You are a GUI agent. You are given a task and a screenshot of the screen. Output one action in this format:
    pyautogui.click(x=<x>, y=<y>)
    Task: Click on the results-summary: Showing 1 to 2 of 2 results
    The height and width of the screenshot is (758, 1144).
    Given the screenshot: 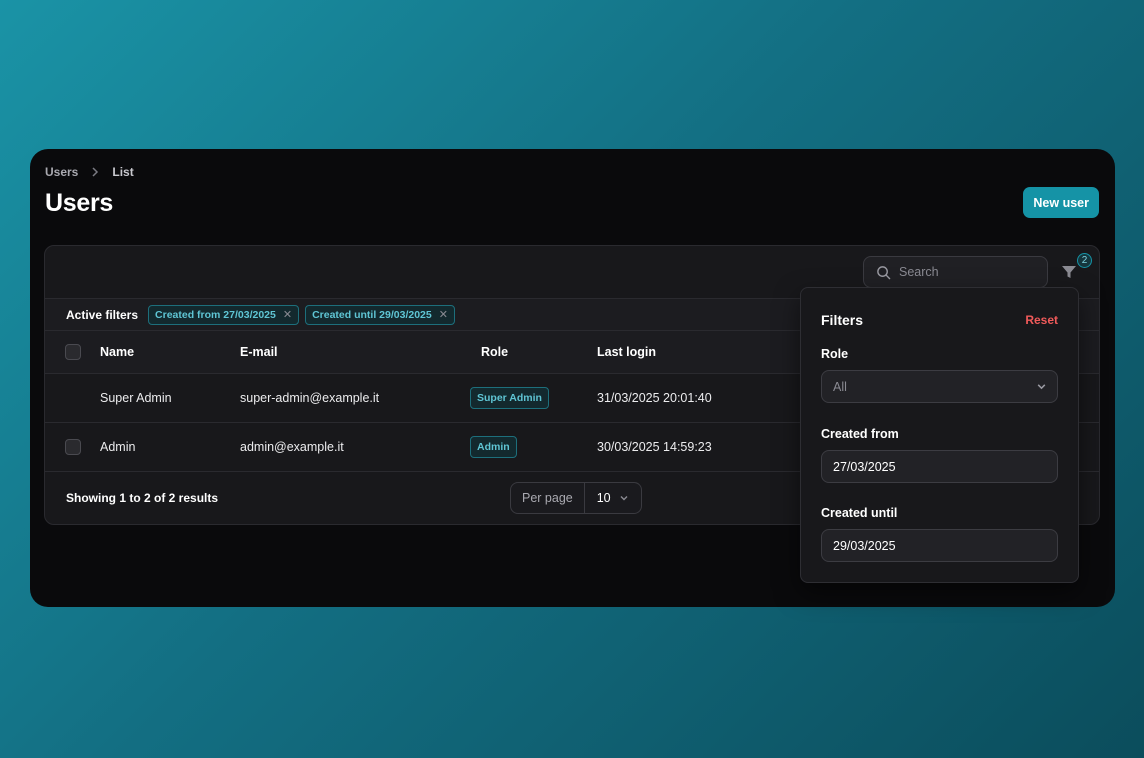 What is the action you would take?
    pyautogui.click(x=142, y=497)
    